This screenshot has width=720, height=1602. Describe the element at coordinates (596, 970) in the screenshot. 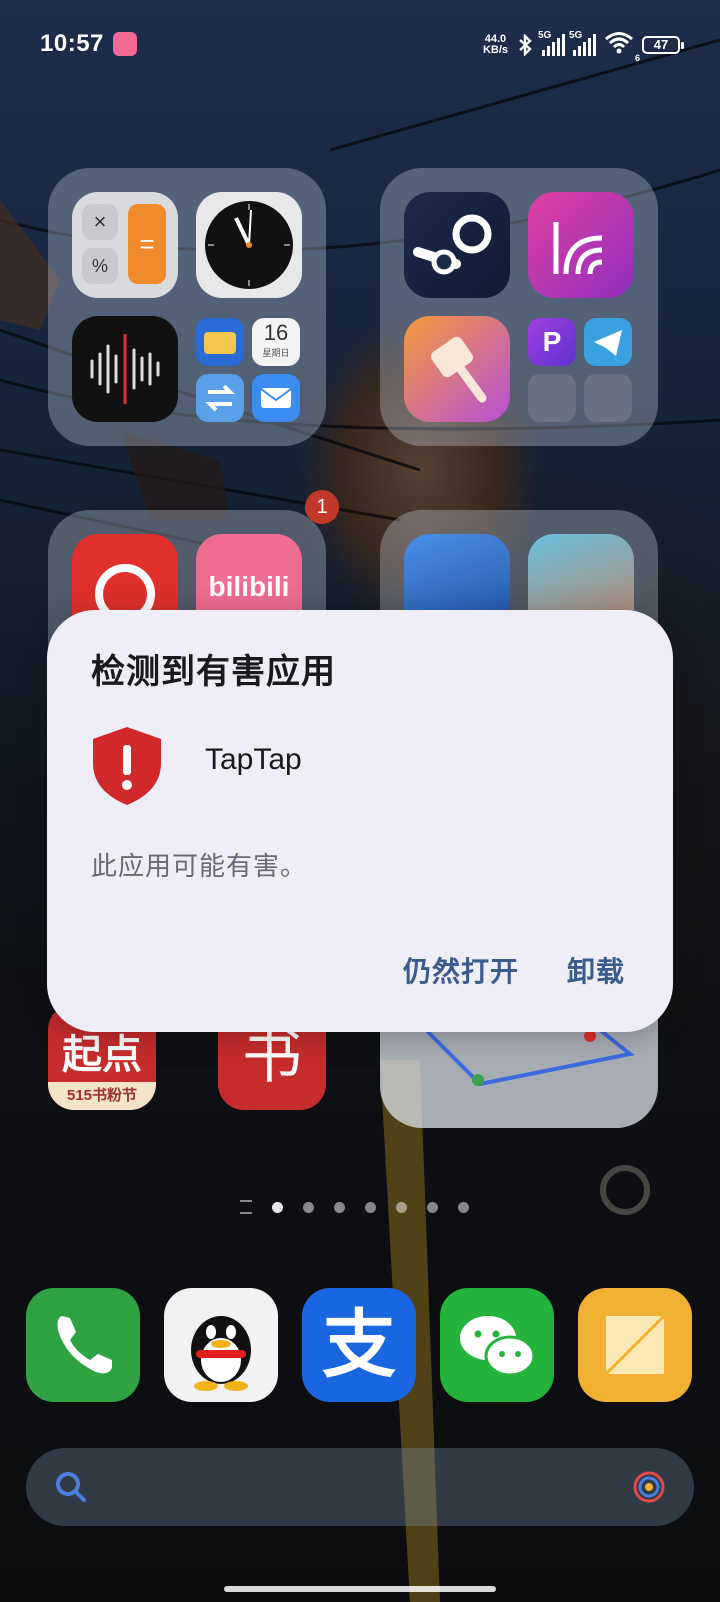

I see `uninstall-button: 卸载` at that location.